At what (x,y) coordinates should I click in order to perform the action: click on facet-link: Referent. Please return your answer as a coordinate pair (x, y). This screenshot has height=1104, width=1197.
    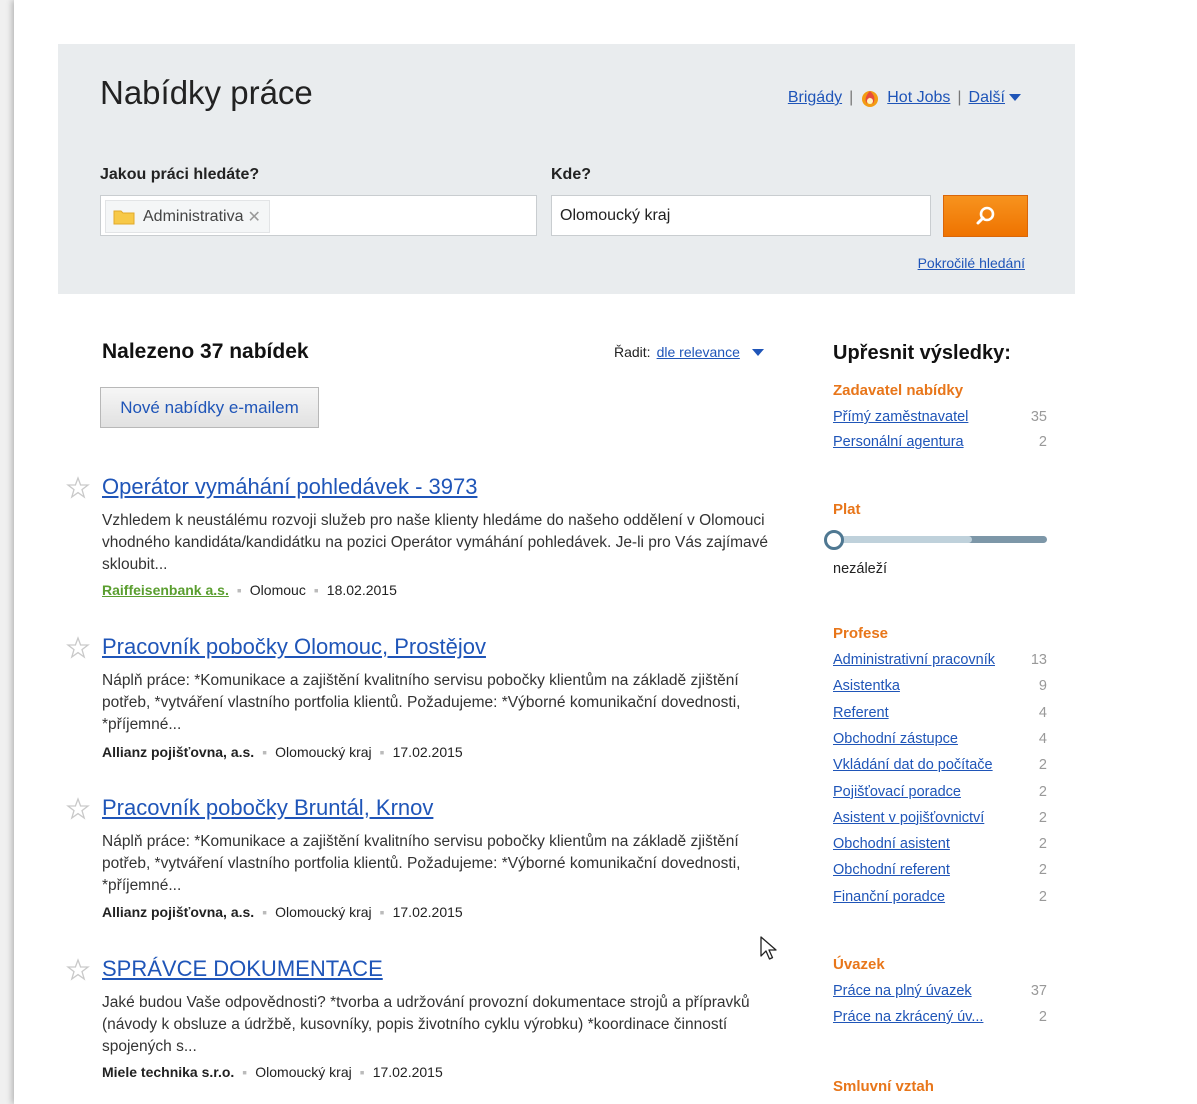
    Looking at the image, I should click on (861, 713).